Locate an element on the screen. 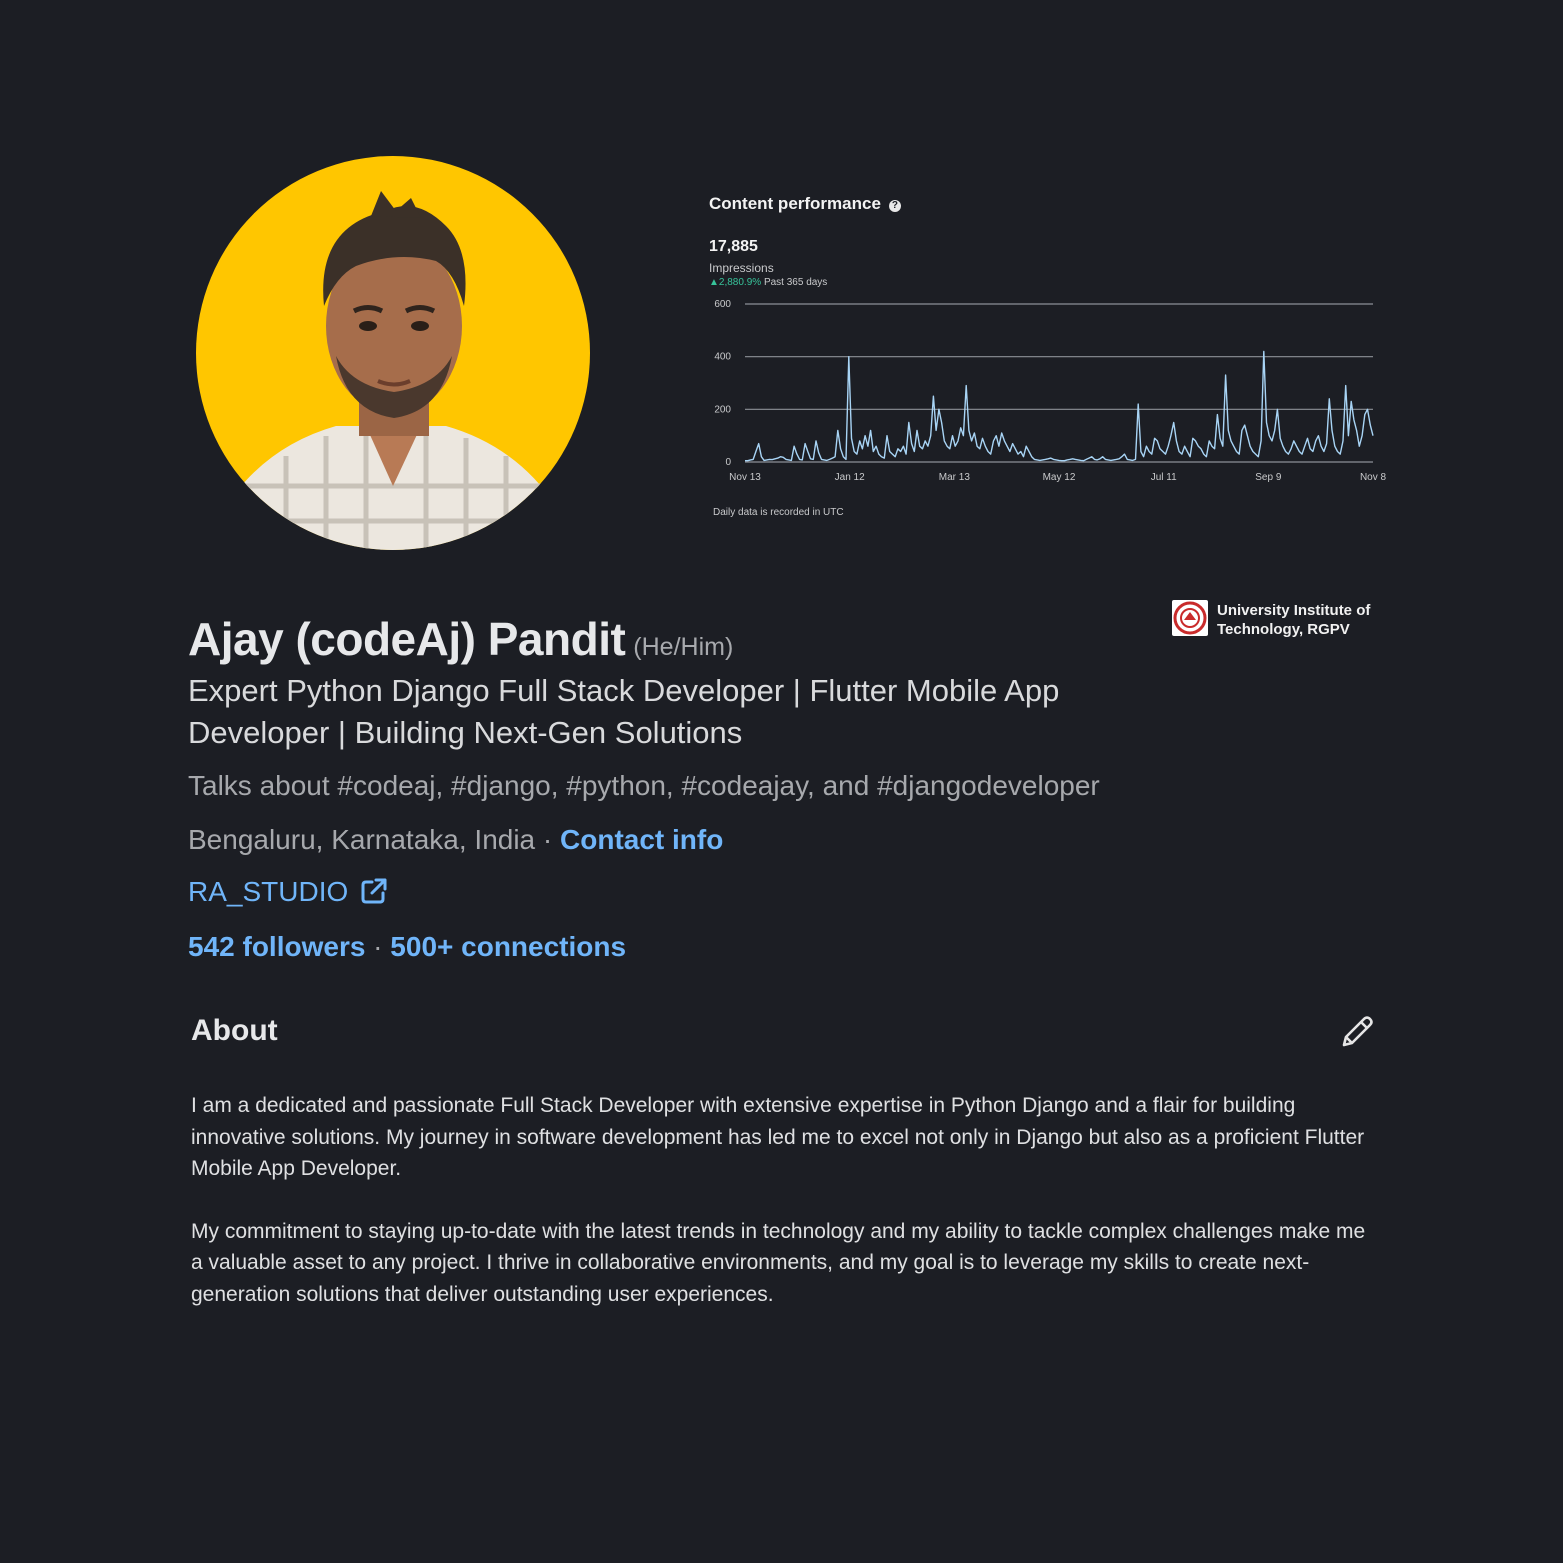 This screenshot has width=1563, height=1563. chart-note: Daily data is recorded in UTC is located at coordinates (778, 512).